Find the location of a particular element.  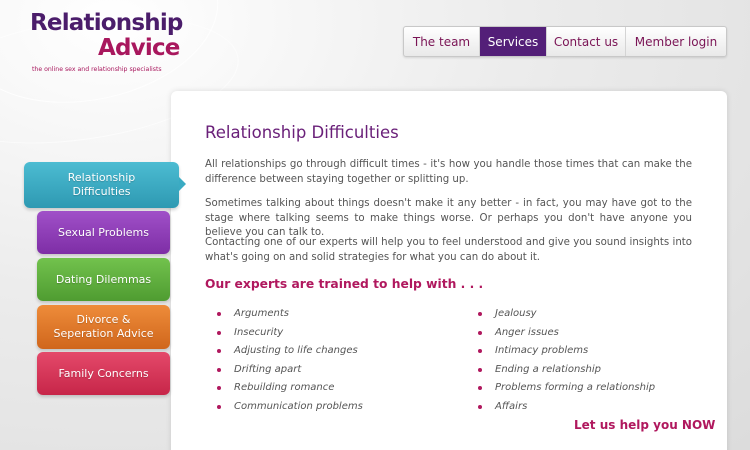

list-item: Adjusting to life changes is located at coordinates (290, 351).